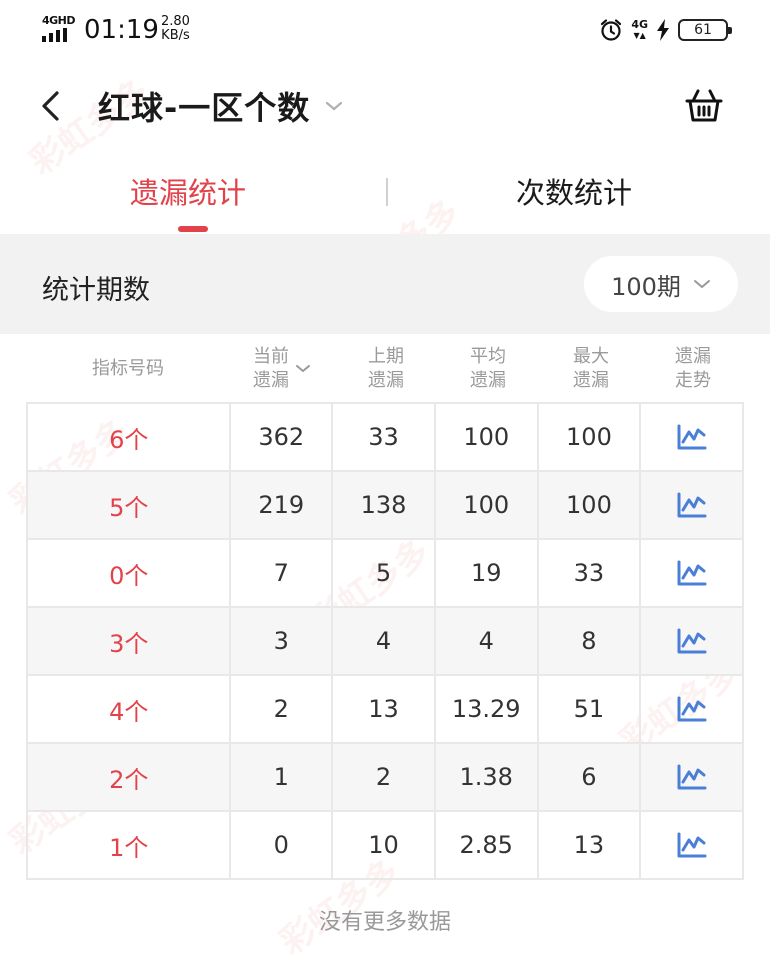 This screenshot has width=770, height=970. What do you see at coordinates (96, 290) in the screenshot?
I see `period-label: 统计期数` at bounding box center [96, 290].